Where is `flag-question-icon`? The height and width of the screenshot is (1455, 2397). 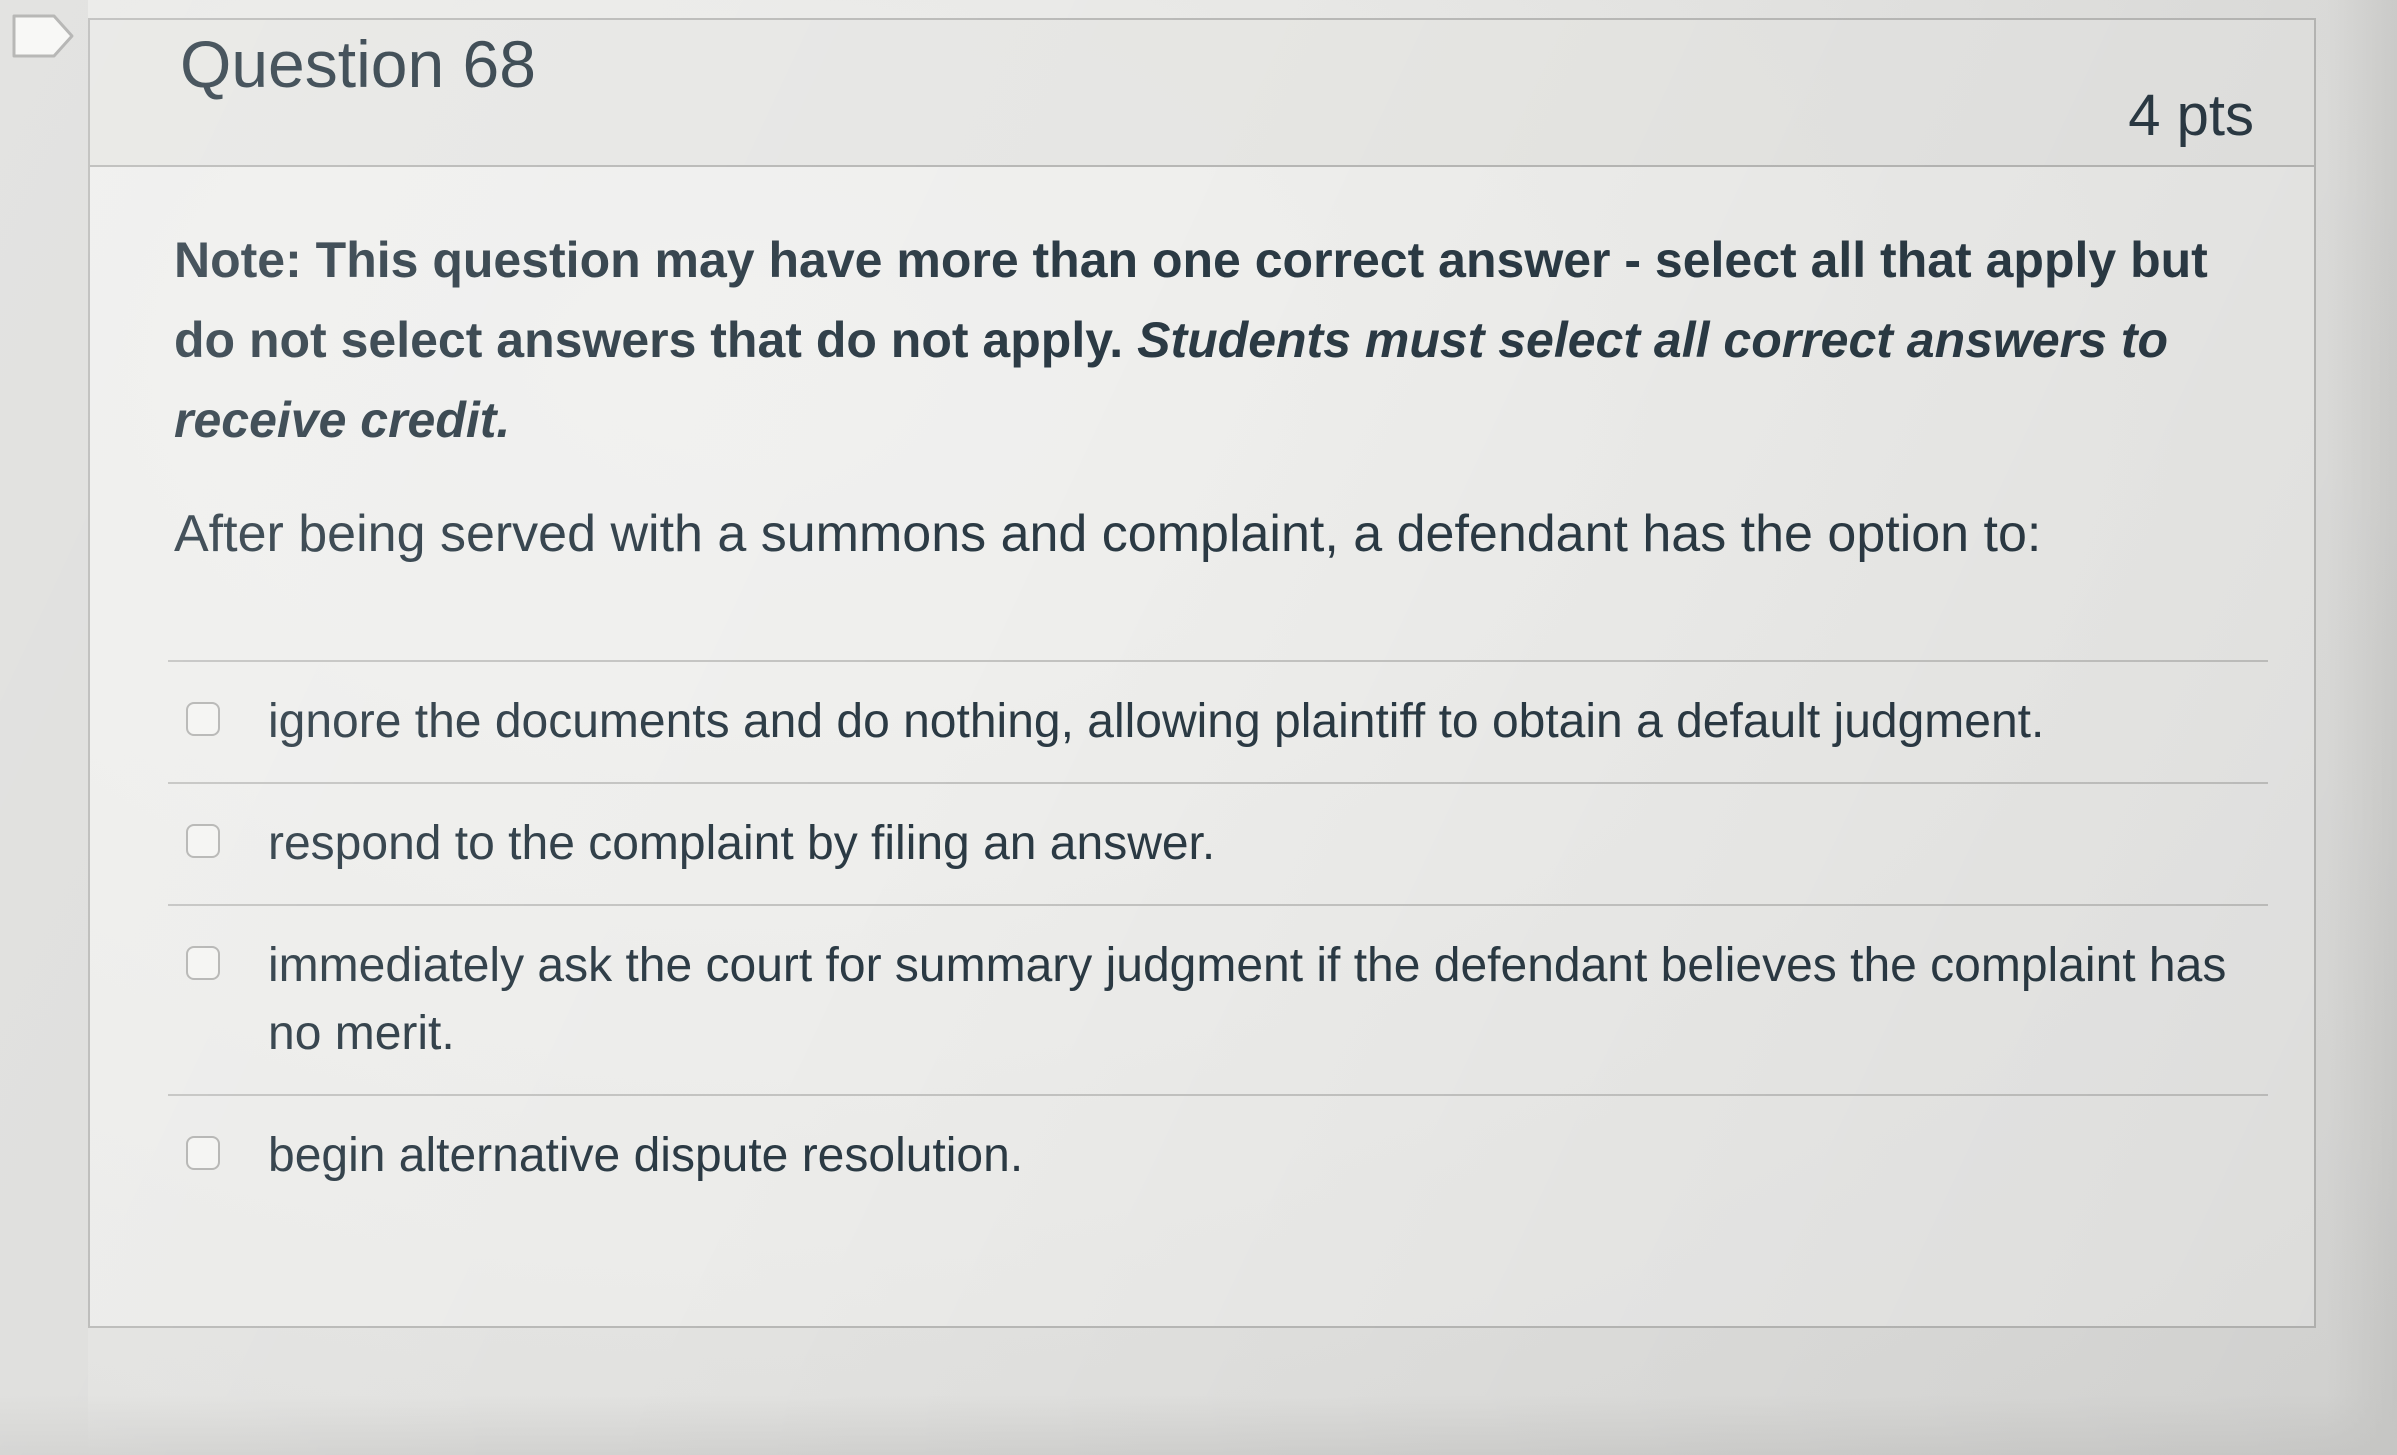 flag-question-icon is located at coordinates (43, 36).